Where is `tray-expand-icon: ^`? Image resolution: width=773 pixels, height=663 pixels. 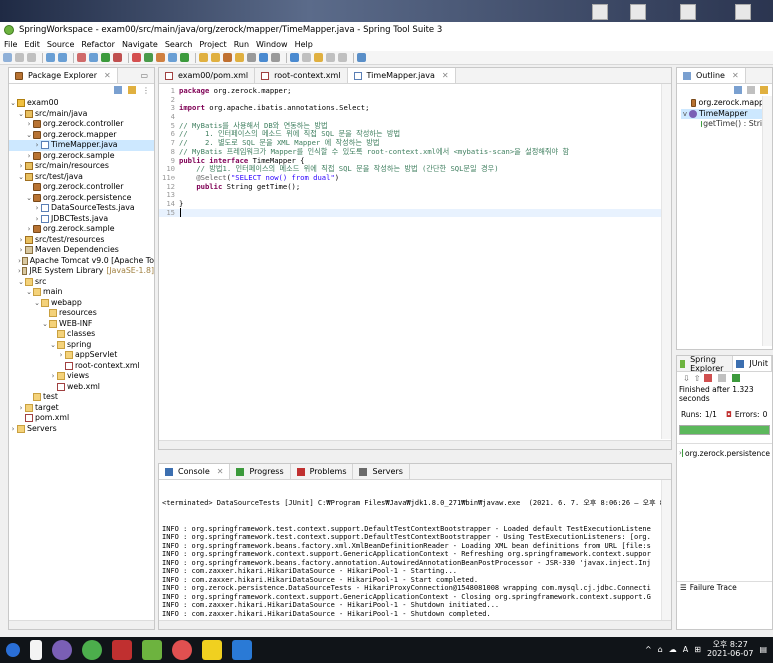 tray-expand-icon: ^ is located at coordinates (648, 649).